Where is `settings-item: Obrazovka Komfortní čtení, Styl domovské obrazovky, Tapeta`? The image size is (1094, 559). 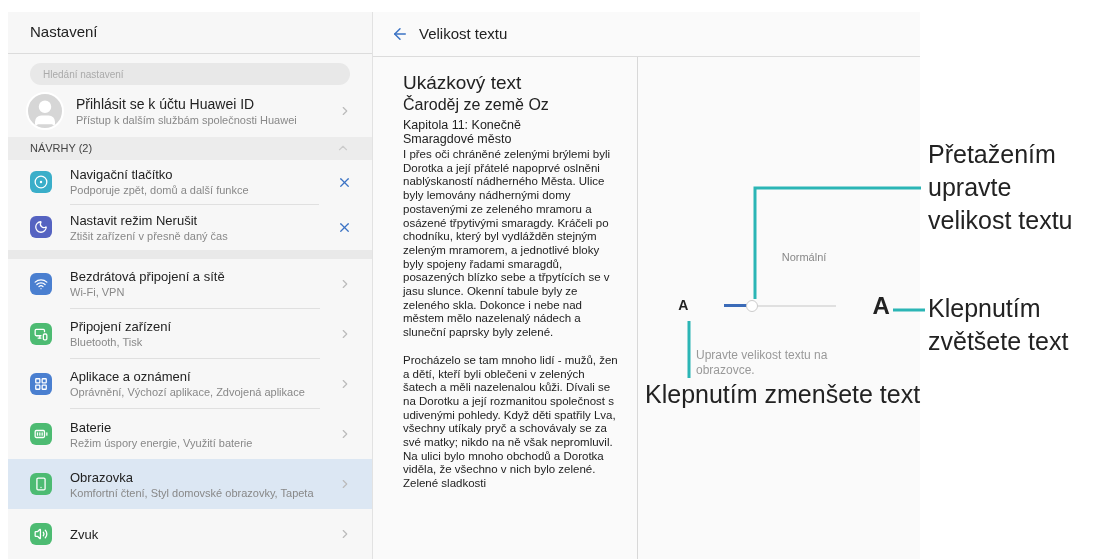
settings-item: Obrazovka Komfortní čtení, Styl domovské obrazovky, Tapeta is located at coordinates (190, 484).